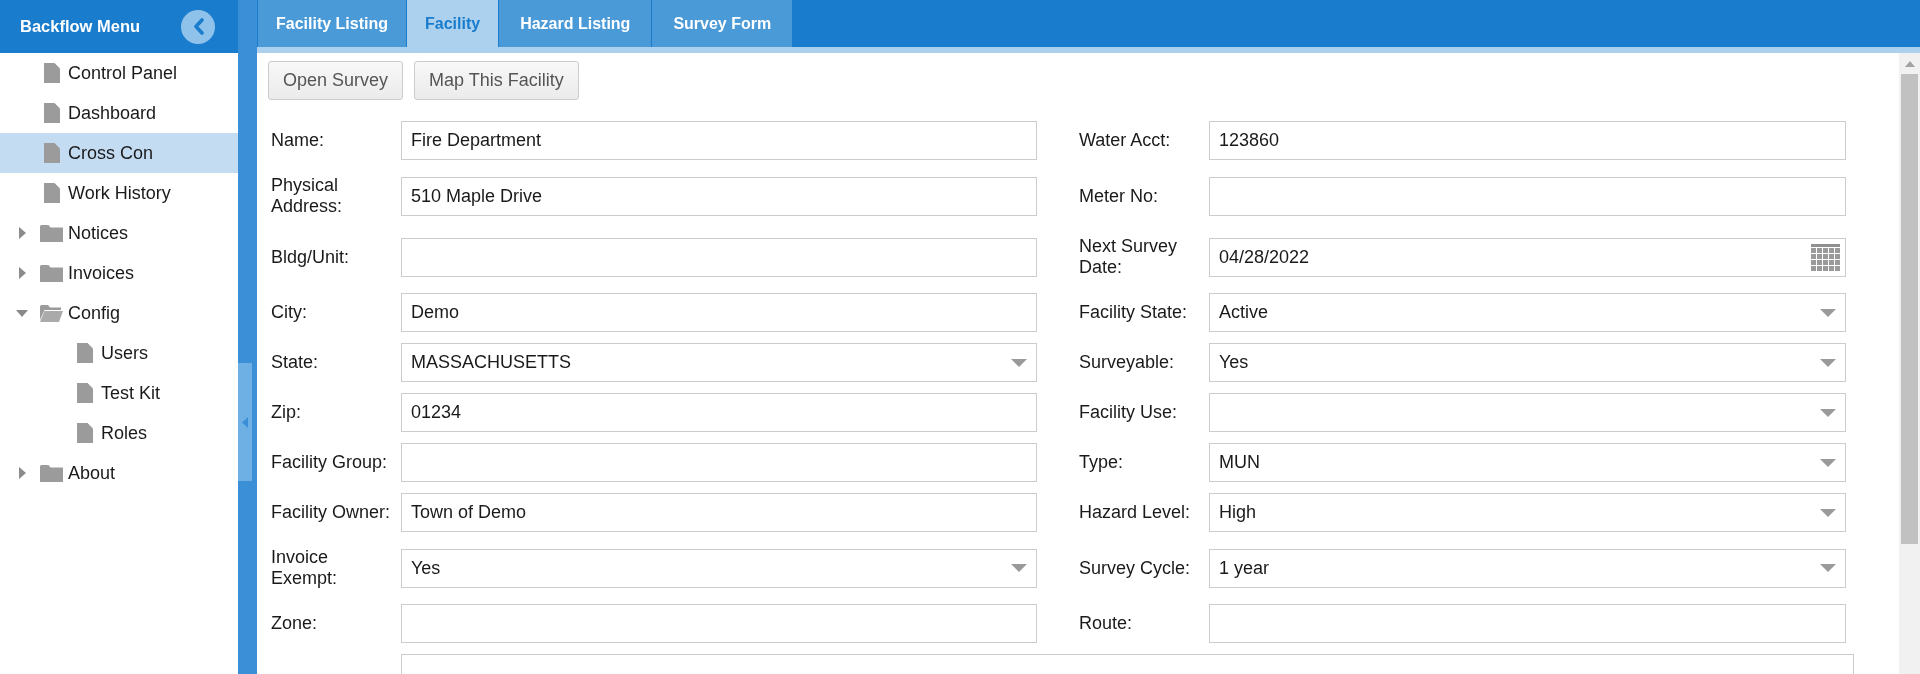  I want to click on toolbar-button: Open Survey, so click(336, 80).